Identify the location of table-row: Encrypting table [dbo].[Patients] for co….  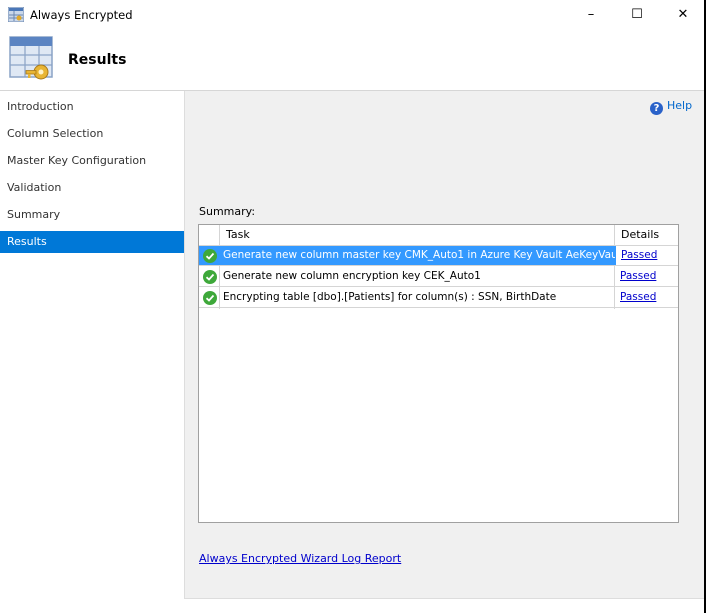
(438, 298).